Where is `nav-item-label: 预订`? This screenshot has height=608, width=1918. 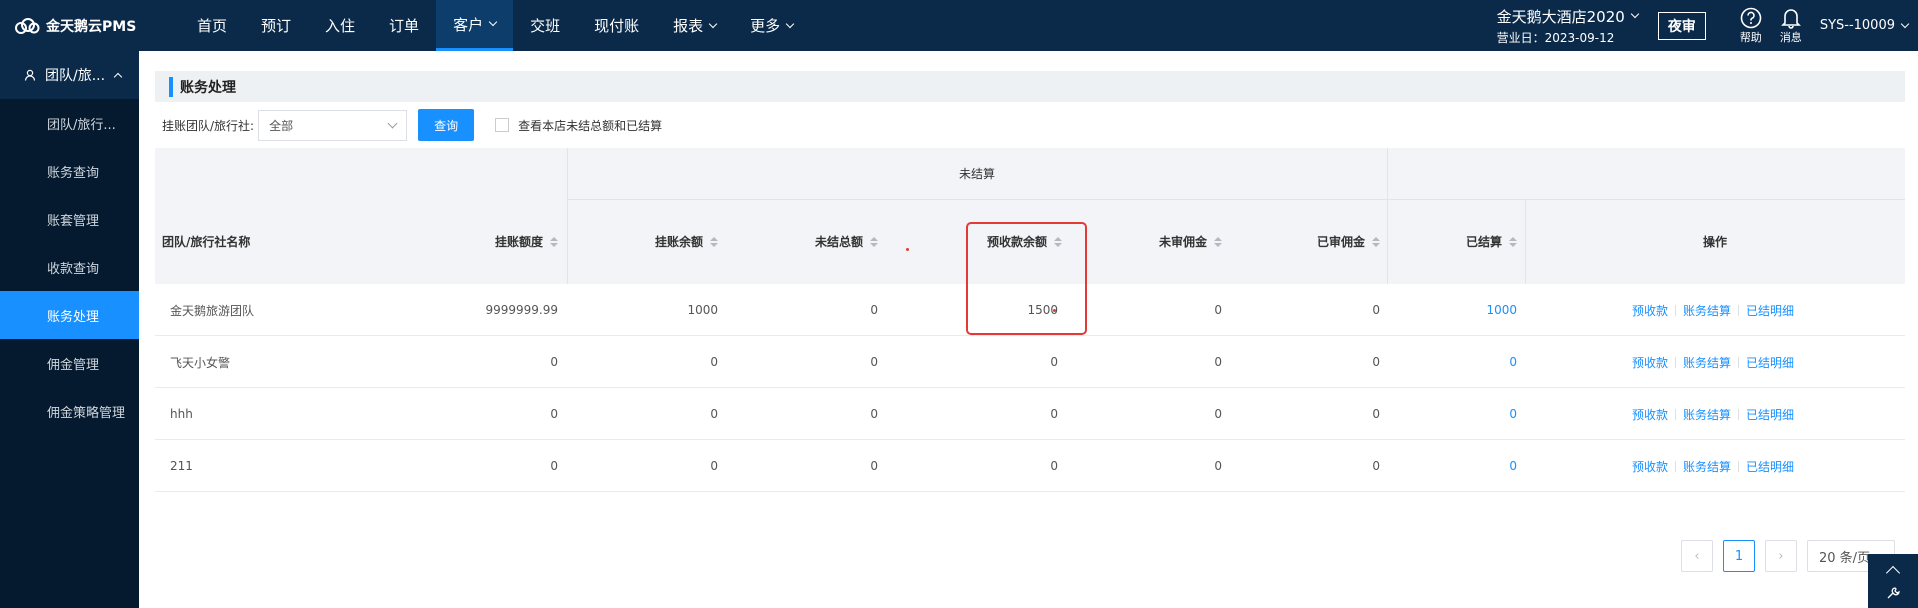 nav-item-label: 预订 is located at coordinates (276, 26).